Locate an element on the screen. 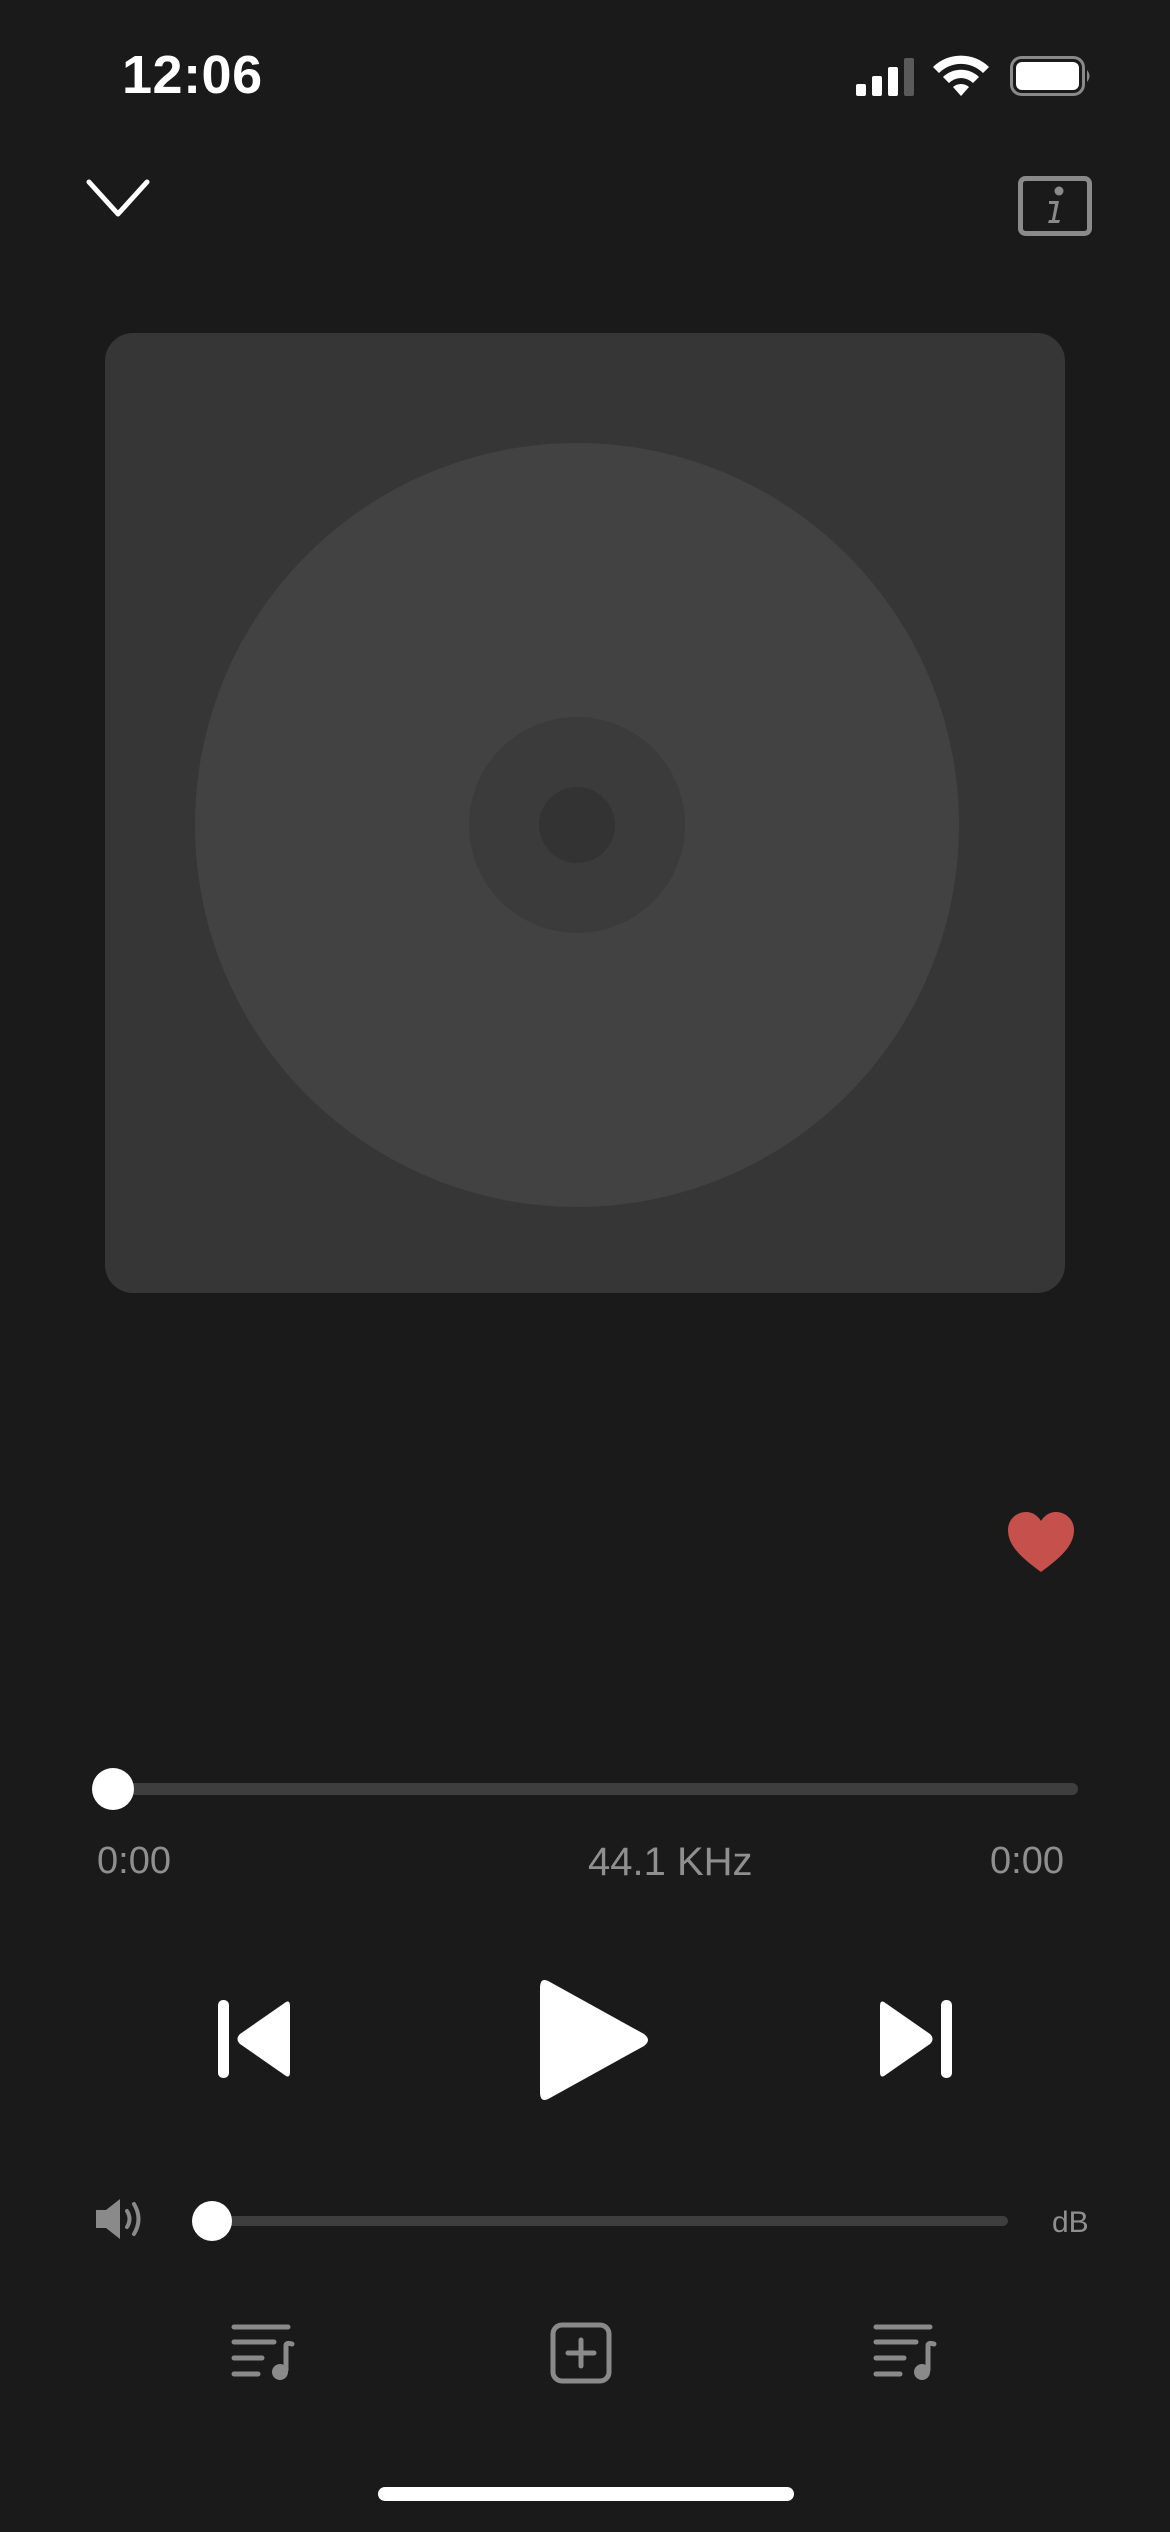 The width and height of the screenshot is (1170, 2532). play-icon is located at coordinates (594, 2040).